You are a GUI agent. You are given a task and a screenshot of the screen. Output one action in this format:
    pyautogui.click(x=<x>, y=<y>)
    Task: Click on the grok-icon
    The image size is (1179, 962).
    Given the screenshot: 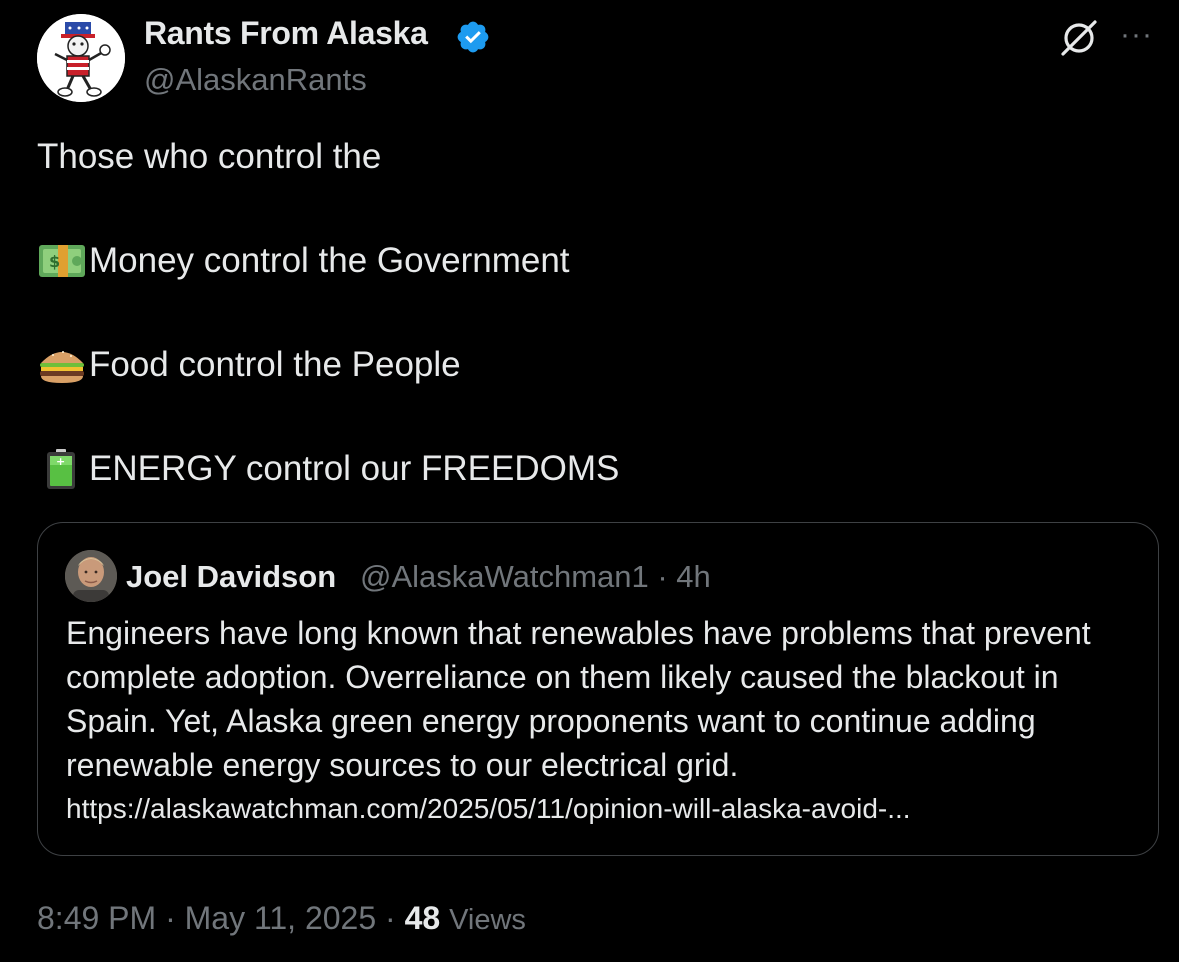 What is the action you would take?
    pyautogui.click(x=1079, y=38)
    